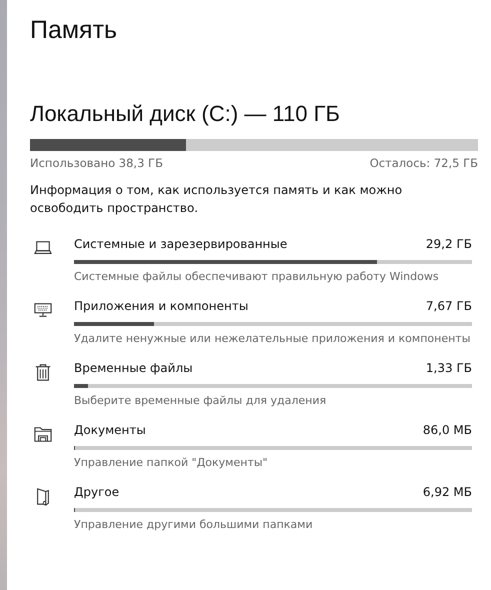  I want to click on category-description: Системные файлы обеспечивают правильную работу Windows, so click(257, 276).